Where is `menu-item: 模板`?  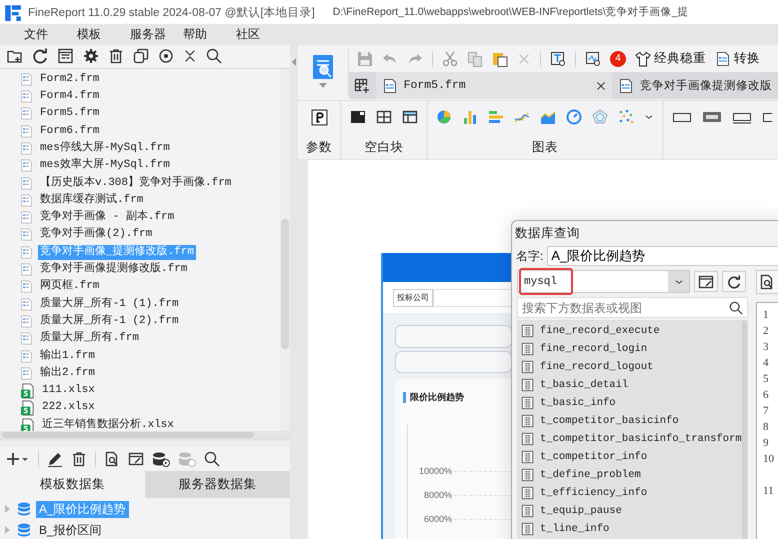 menu-item: 模板 is located at coordinates (103, 34).